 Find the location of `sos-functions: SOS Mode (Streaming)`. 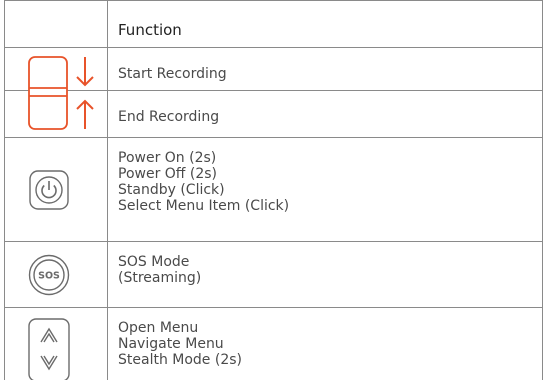

sos-functions: SOS Mode (Streaming) is located at coordinates (159, 270).